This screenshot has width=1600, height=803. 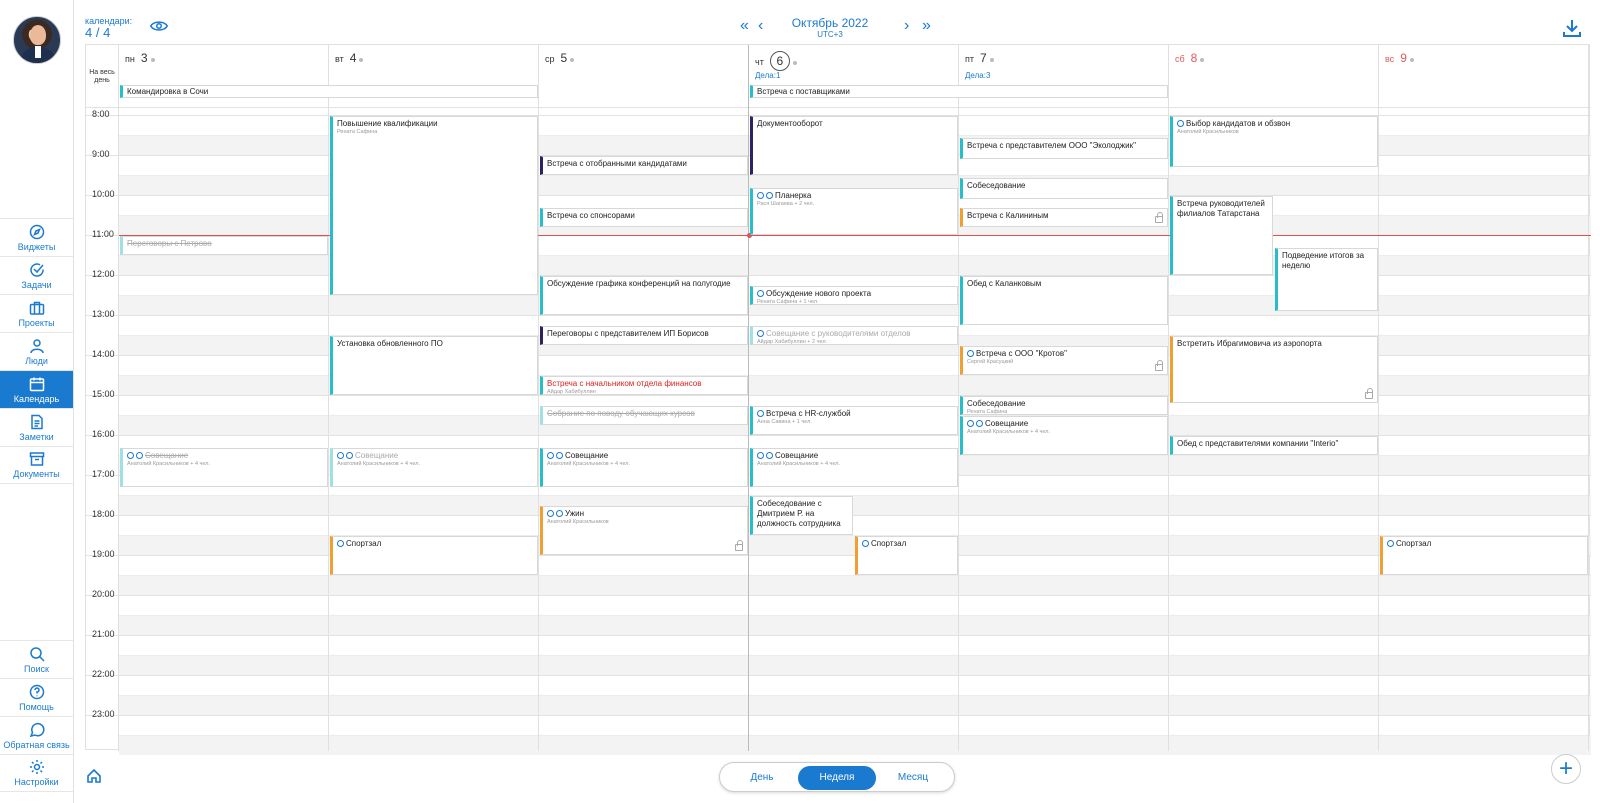 What do you see at coordinates (102, 76) in the screenshot?
I see `allday-label: На весь день` at bounding box center [102, 76].